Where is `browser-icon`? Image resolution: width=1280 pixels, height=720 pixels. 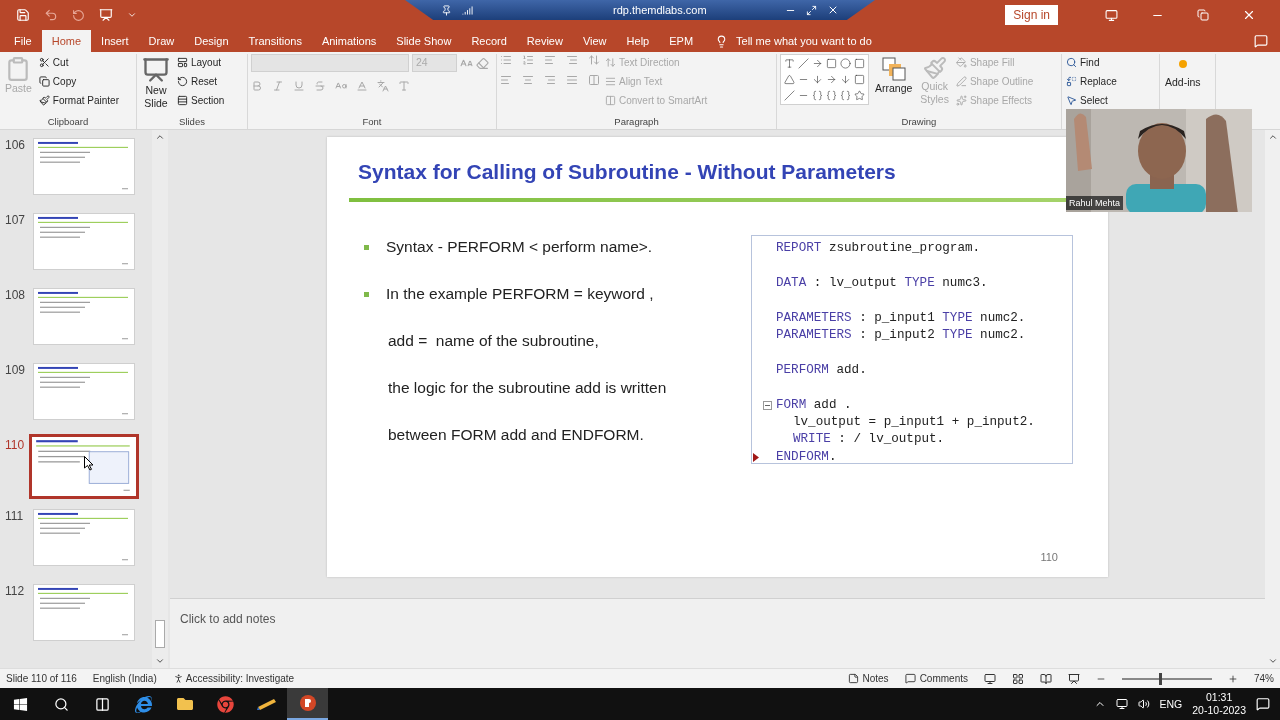 browser-icon is located at coordinates (143, 704).